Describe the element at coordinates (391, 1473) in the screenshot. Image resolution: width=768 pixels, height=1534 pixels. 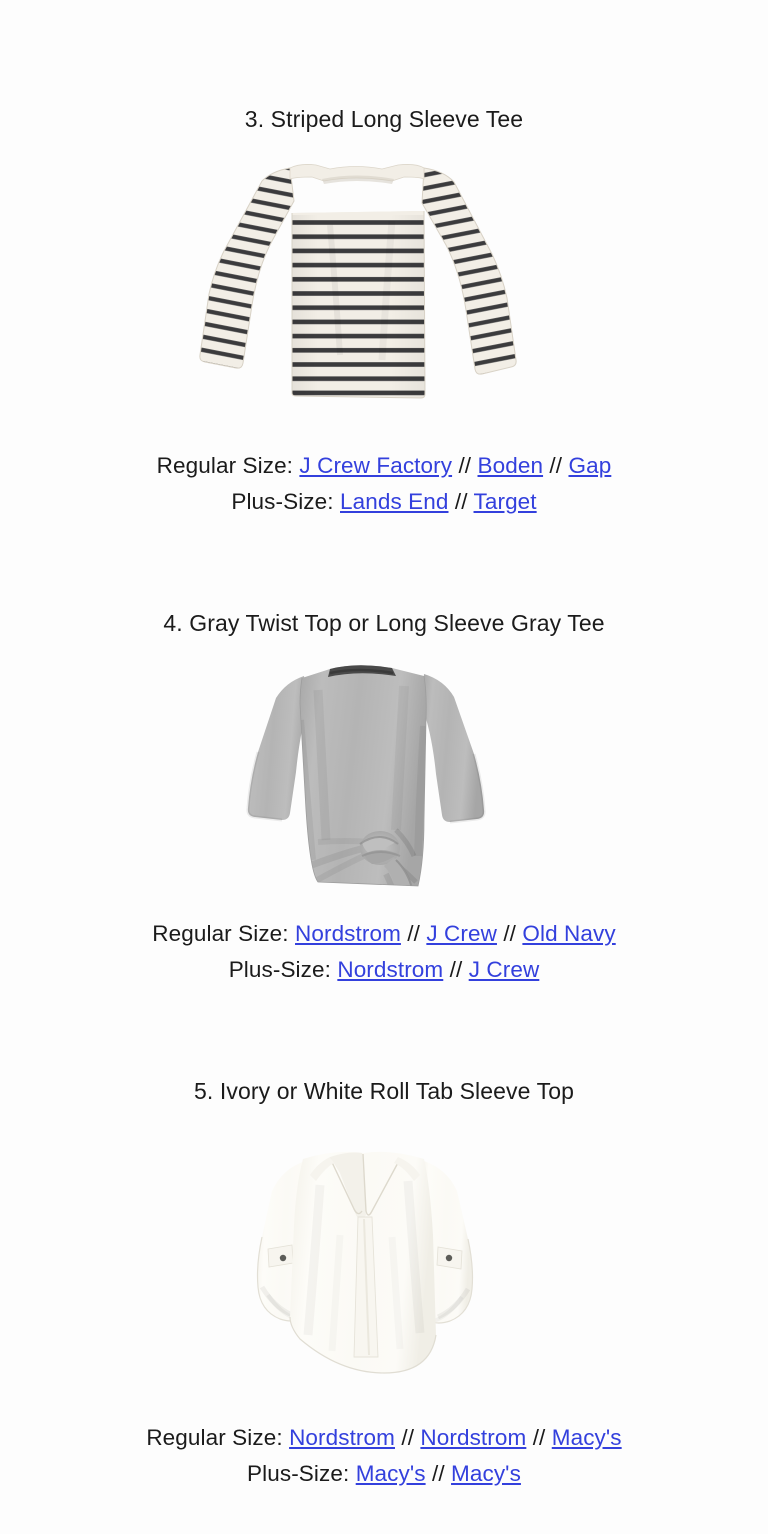
I see `link-macys-plus-1: Macy's` at that location.